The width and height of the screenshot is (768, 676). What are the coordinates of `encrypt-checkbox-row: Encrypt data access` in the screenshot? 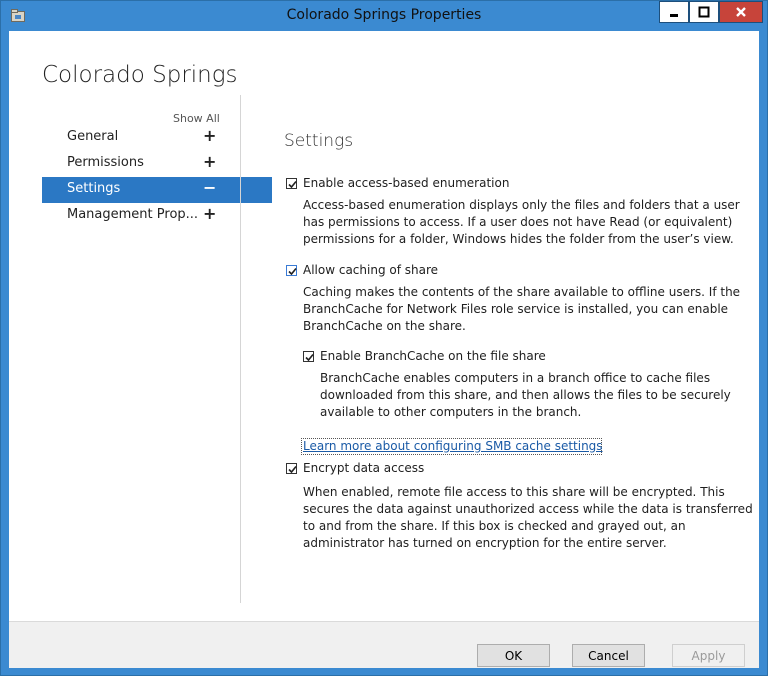 It's located at (355, 468).